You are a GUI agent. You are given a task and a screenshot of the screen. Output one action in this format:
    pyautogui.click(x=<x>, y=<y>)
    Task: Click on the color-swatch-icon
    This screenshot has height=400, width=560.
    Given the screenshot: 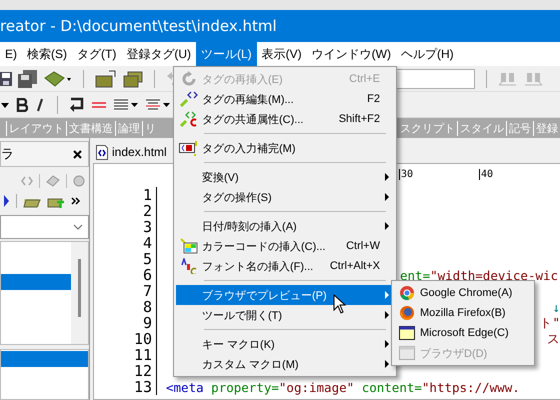 What is the action you would take?
    pyautogui.click(x=189, y=246)
    